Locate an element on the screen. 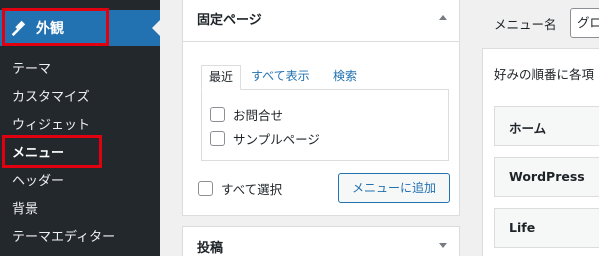 This screenshot has width=599, height=256. menu-structure-item: WordPress is located at coordinates (546, 177).